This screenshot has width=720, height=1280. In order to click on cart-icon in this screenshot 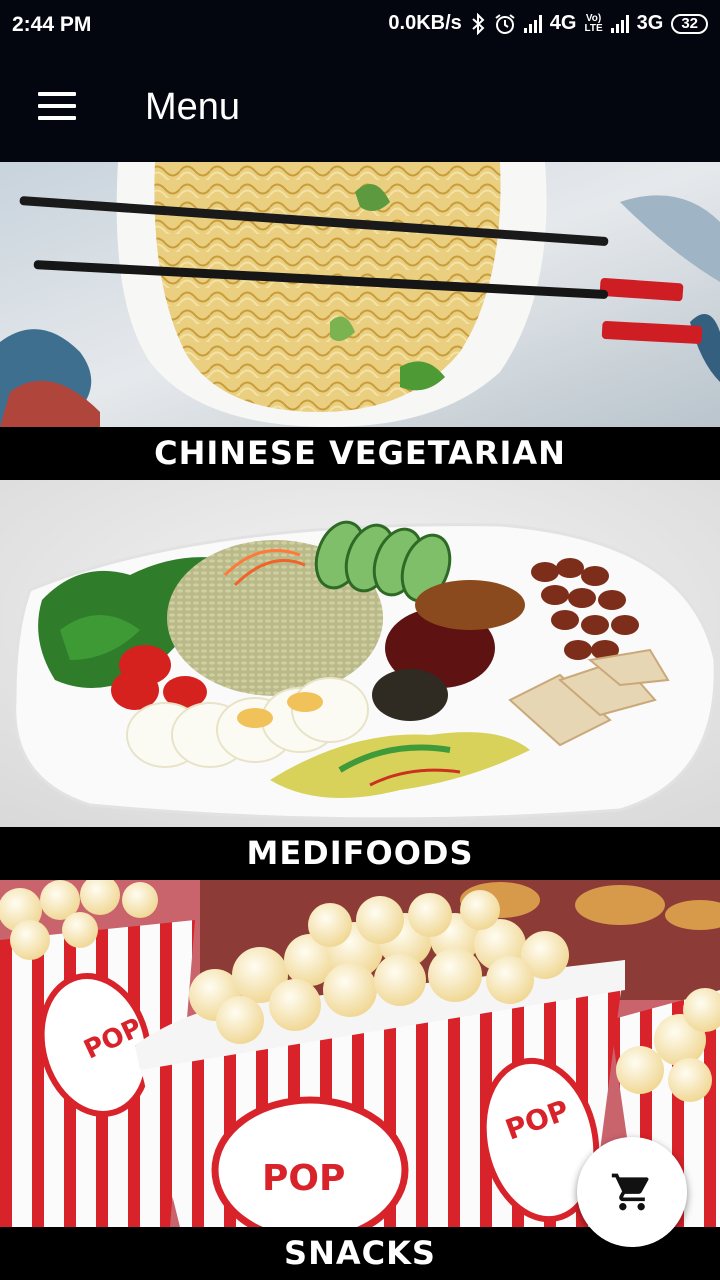, I will do `click(630, 1192)`.